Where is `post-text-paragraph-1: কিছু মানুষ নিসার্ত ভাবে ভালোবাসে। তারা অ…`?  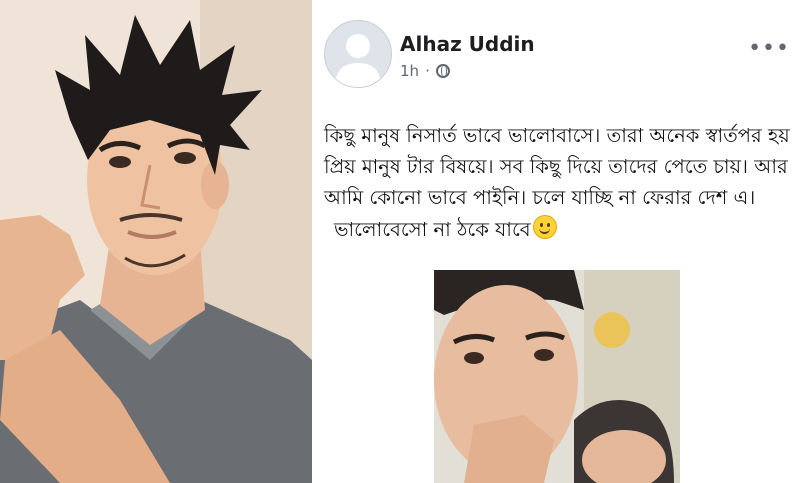
post-text-paragraph-1: কিছু মানুষ নিসার্ত ভাবে ভালোবাসে। তারা অ… is located at coordinates (557, 166).